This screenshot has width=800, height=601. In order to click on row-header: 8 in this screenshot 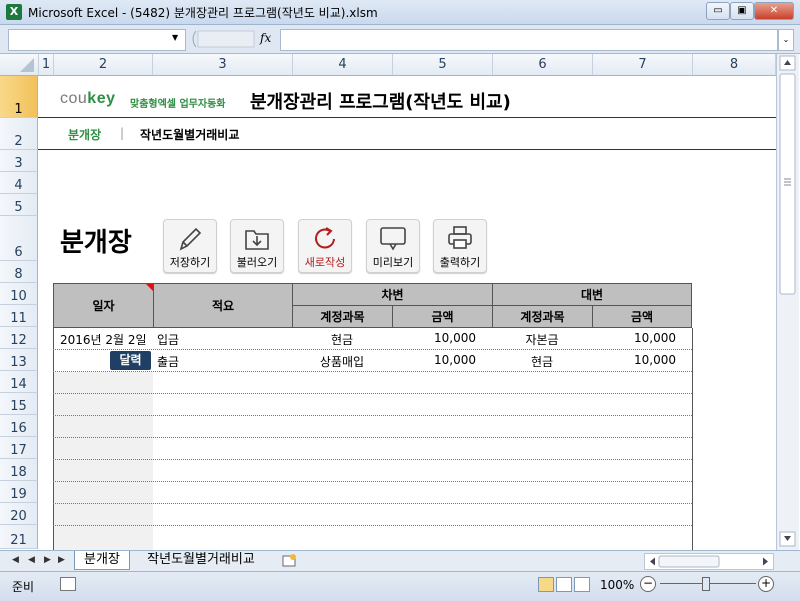, I will do `click(19, 272)`.